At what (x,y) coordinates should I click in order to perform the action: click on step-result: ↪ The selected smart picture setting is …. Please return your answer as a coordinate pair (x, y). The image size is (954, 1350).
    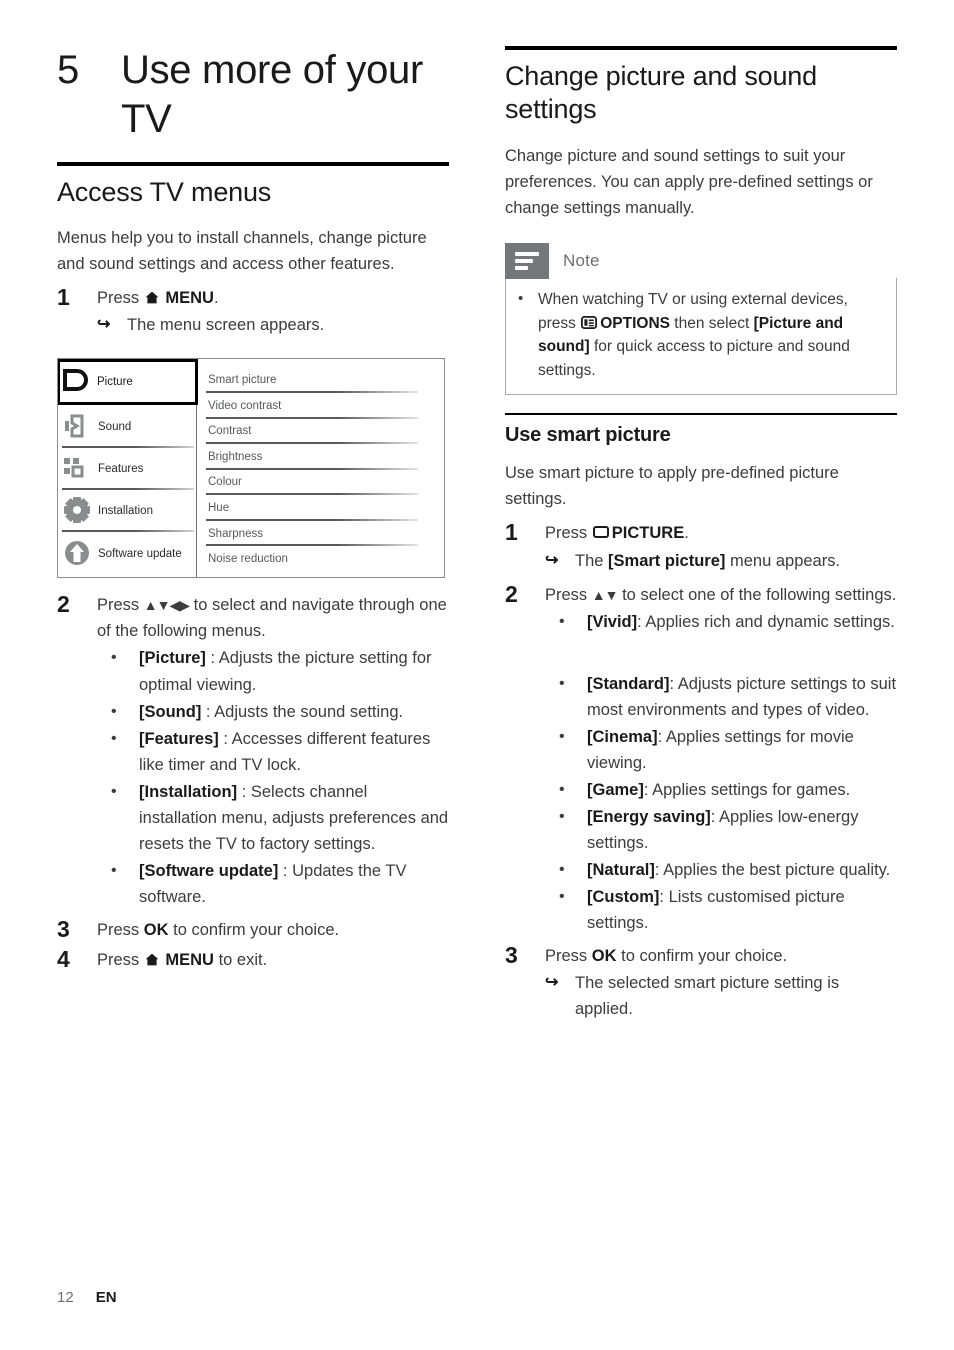
    Looking at the image, I should click on (721, 996).